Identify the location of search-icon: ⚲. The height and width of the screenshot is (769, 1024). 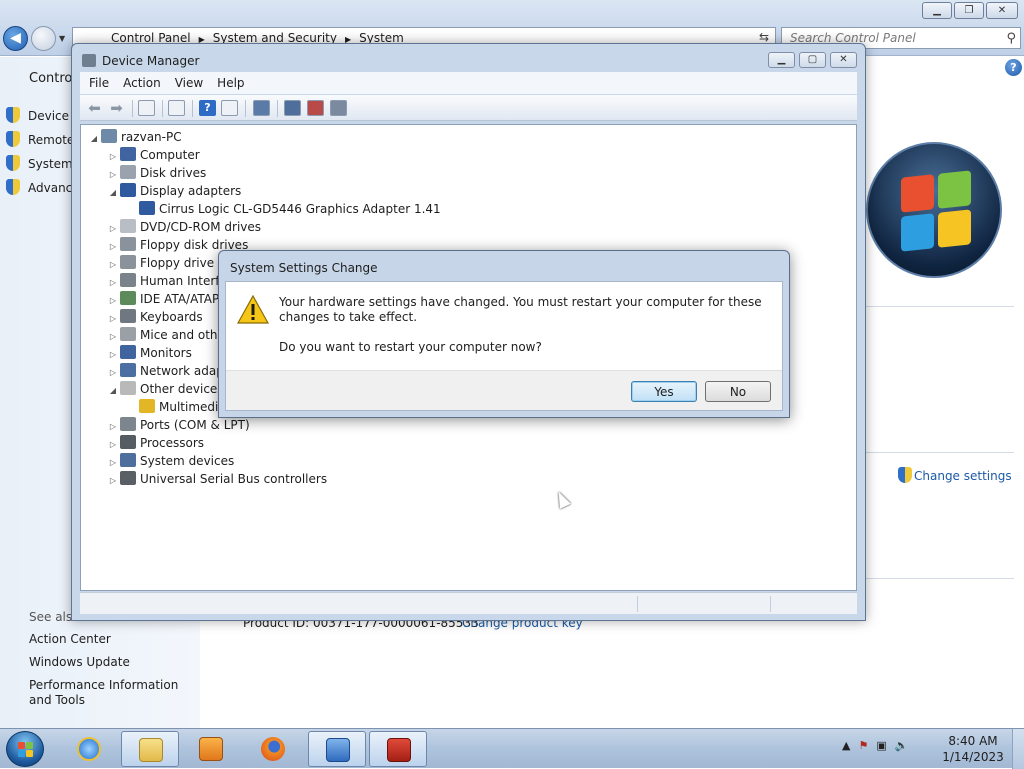
(1011, 39).